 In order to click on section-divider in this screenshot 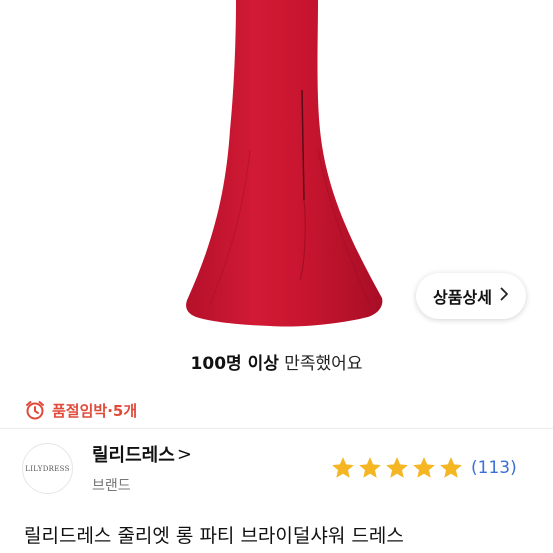, I will do `click(276, 428)`.